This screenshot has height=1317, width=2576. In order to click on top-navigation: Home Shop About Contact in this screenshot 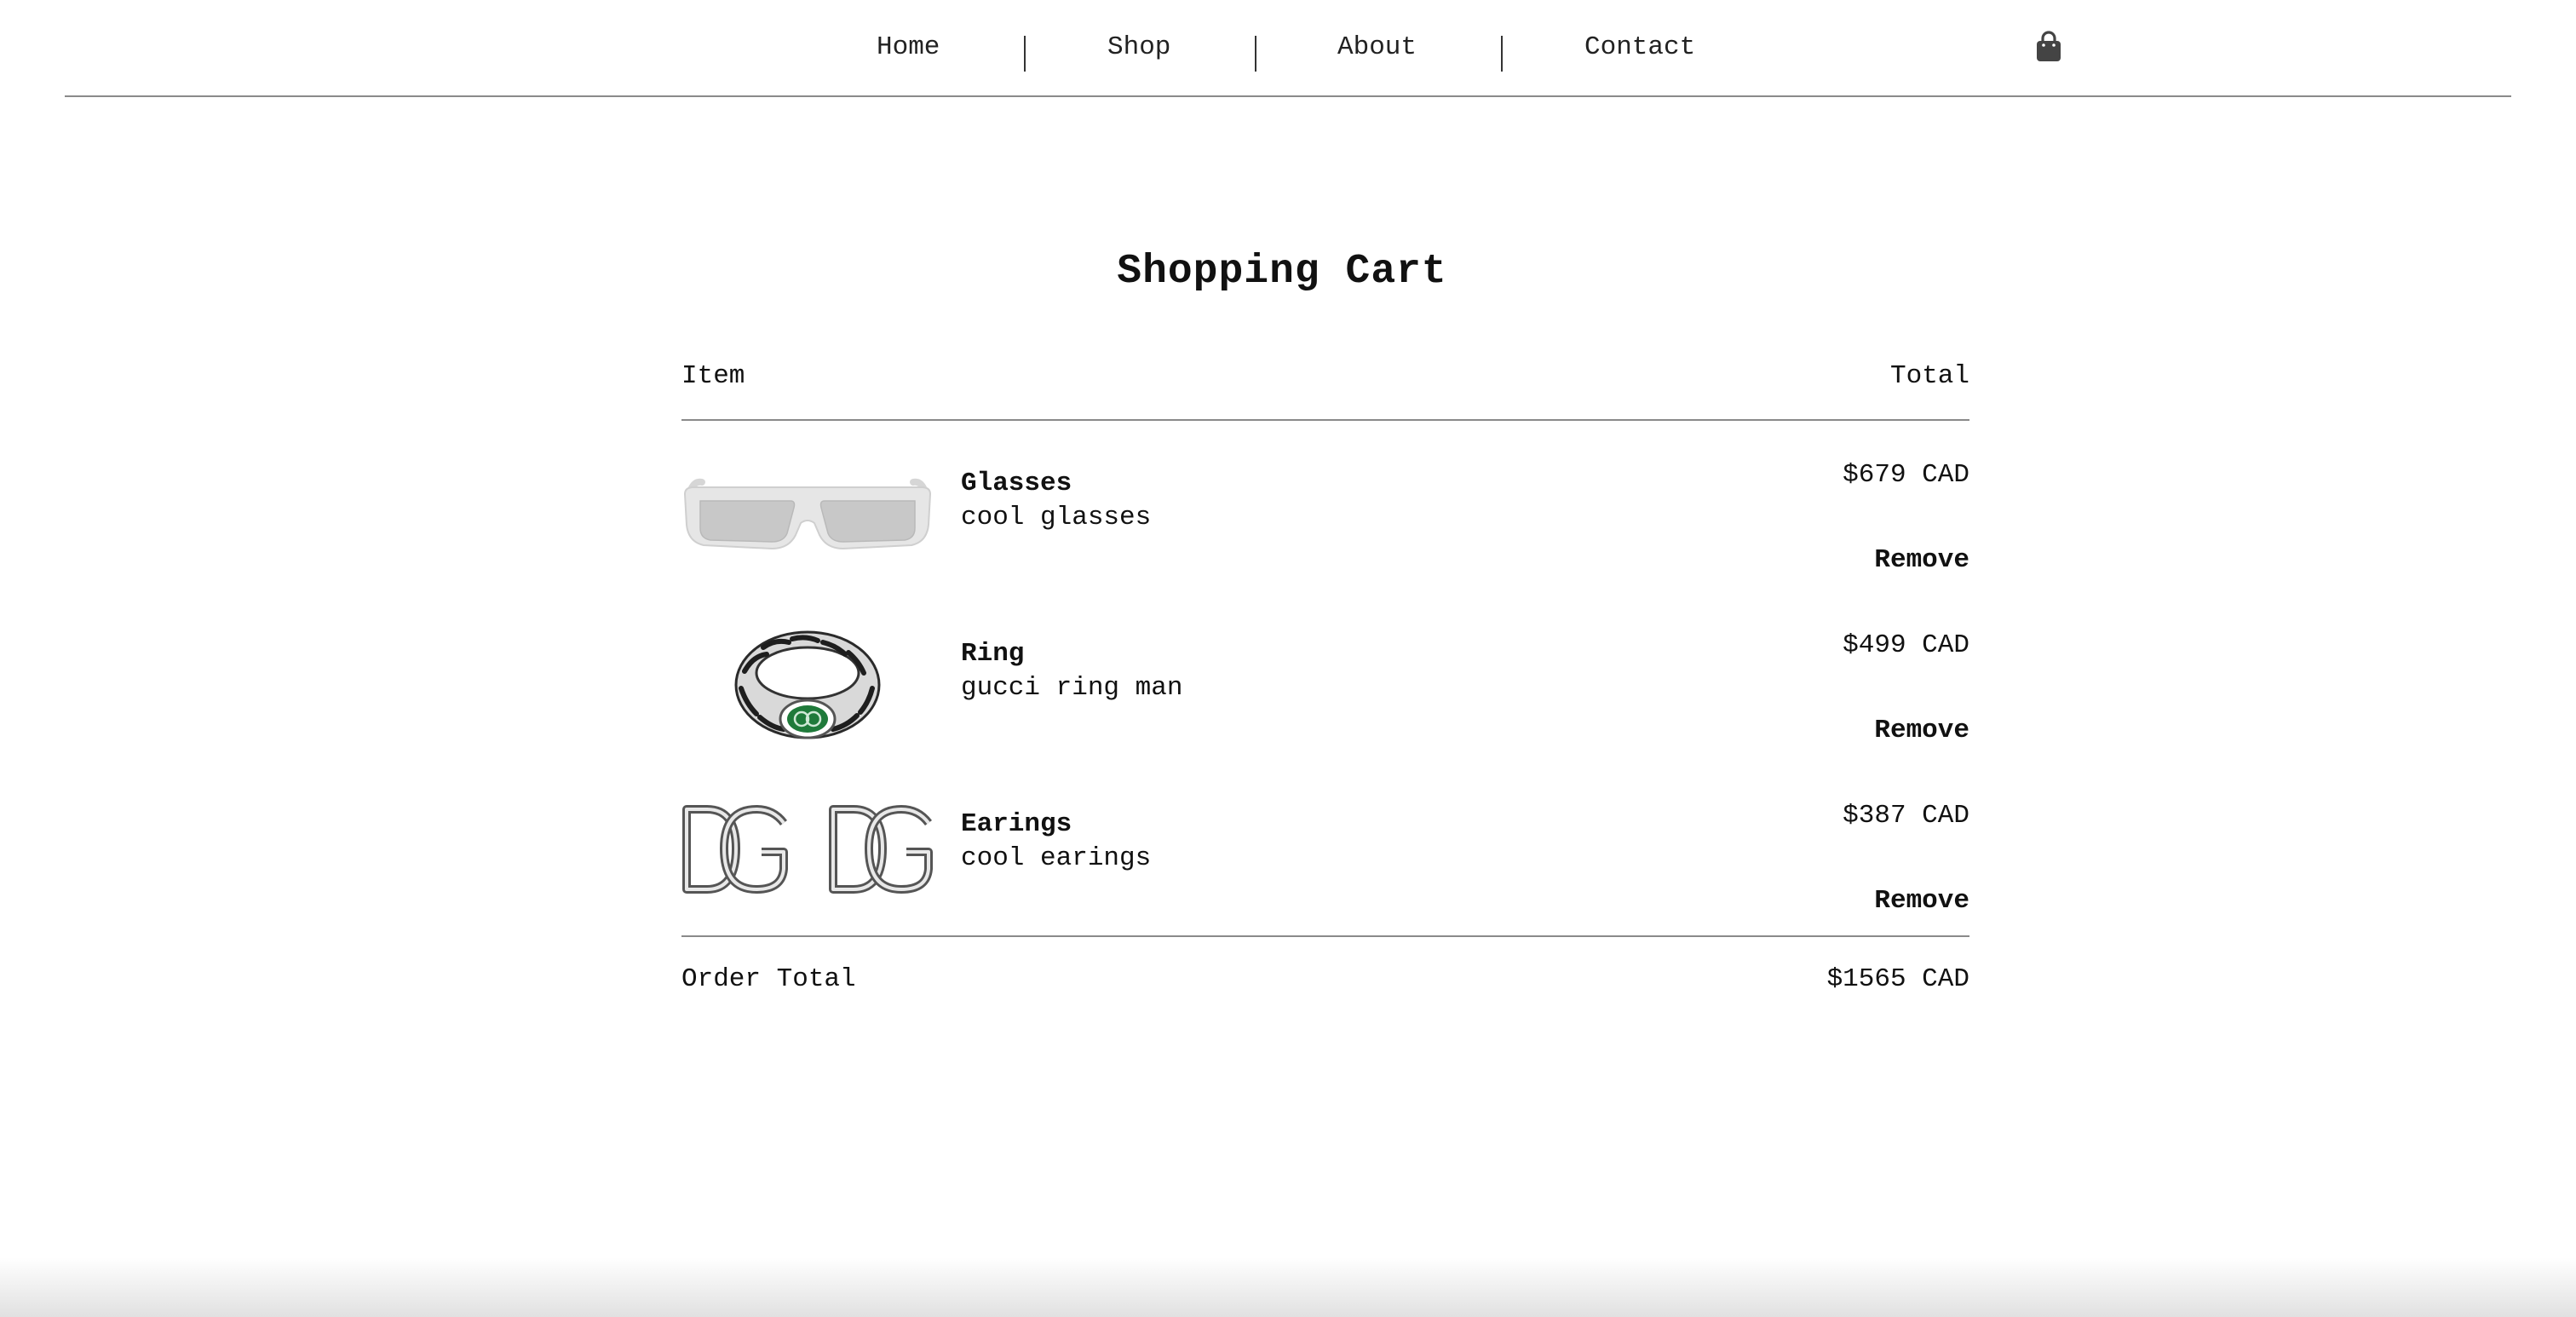, I will do `click(1288, 49)`.